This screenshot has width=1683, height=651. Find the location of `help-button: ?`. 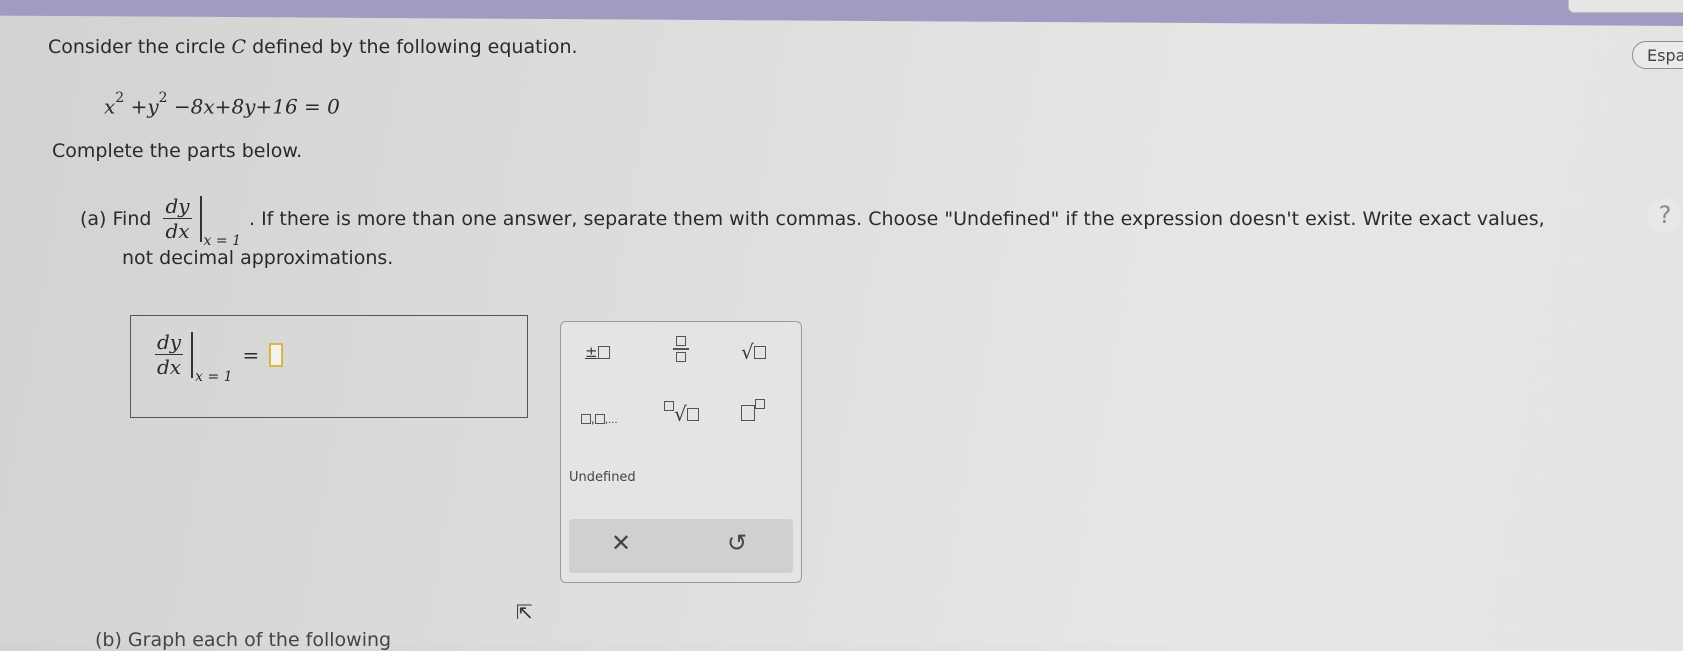

help-button: ? is located at coordinates (1665, 215).